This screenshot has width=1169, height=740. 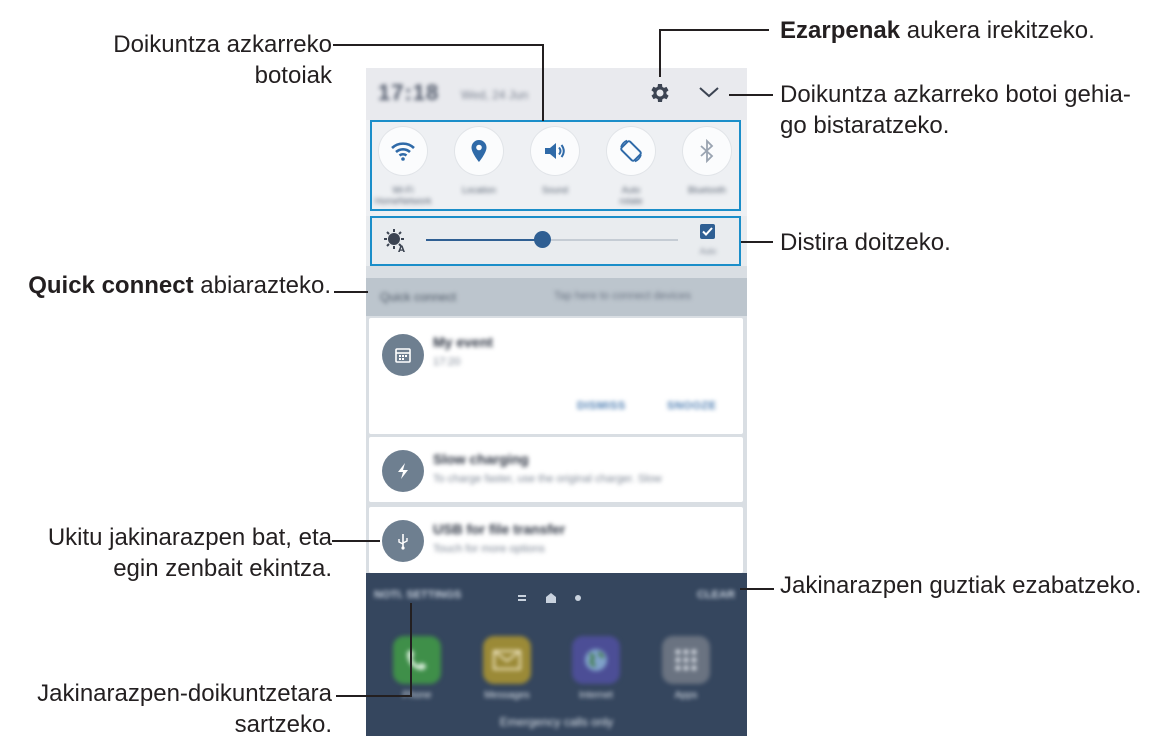 I want to click on notification-calendar: My event 17:20 DISMISS SNOOZE, so click(x=556, y=376).